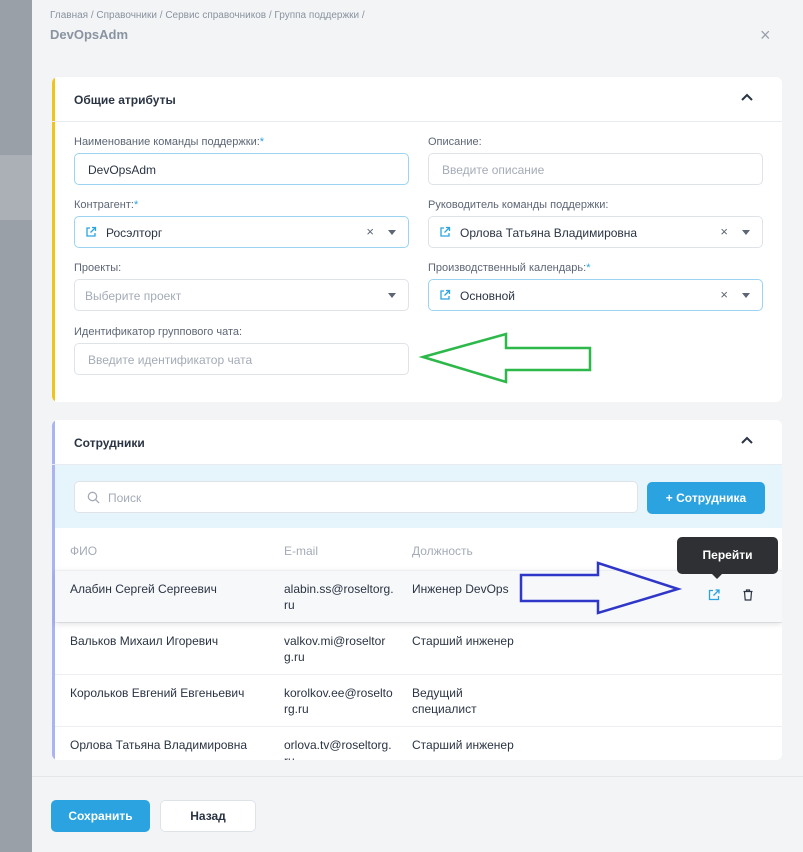 The width and height of the screenshot is (803, 852). What do you see at coordinates (241, 169) in the screenshot?
I see `team-name-input: DevOpsAdm` at bounding box center [241, 169].